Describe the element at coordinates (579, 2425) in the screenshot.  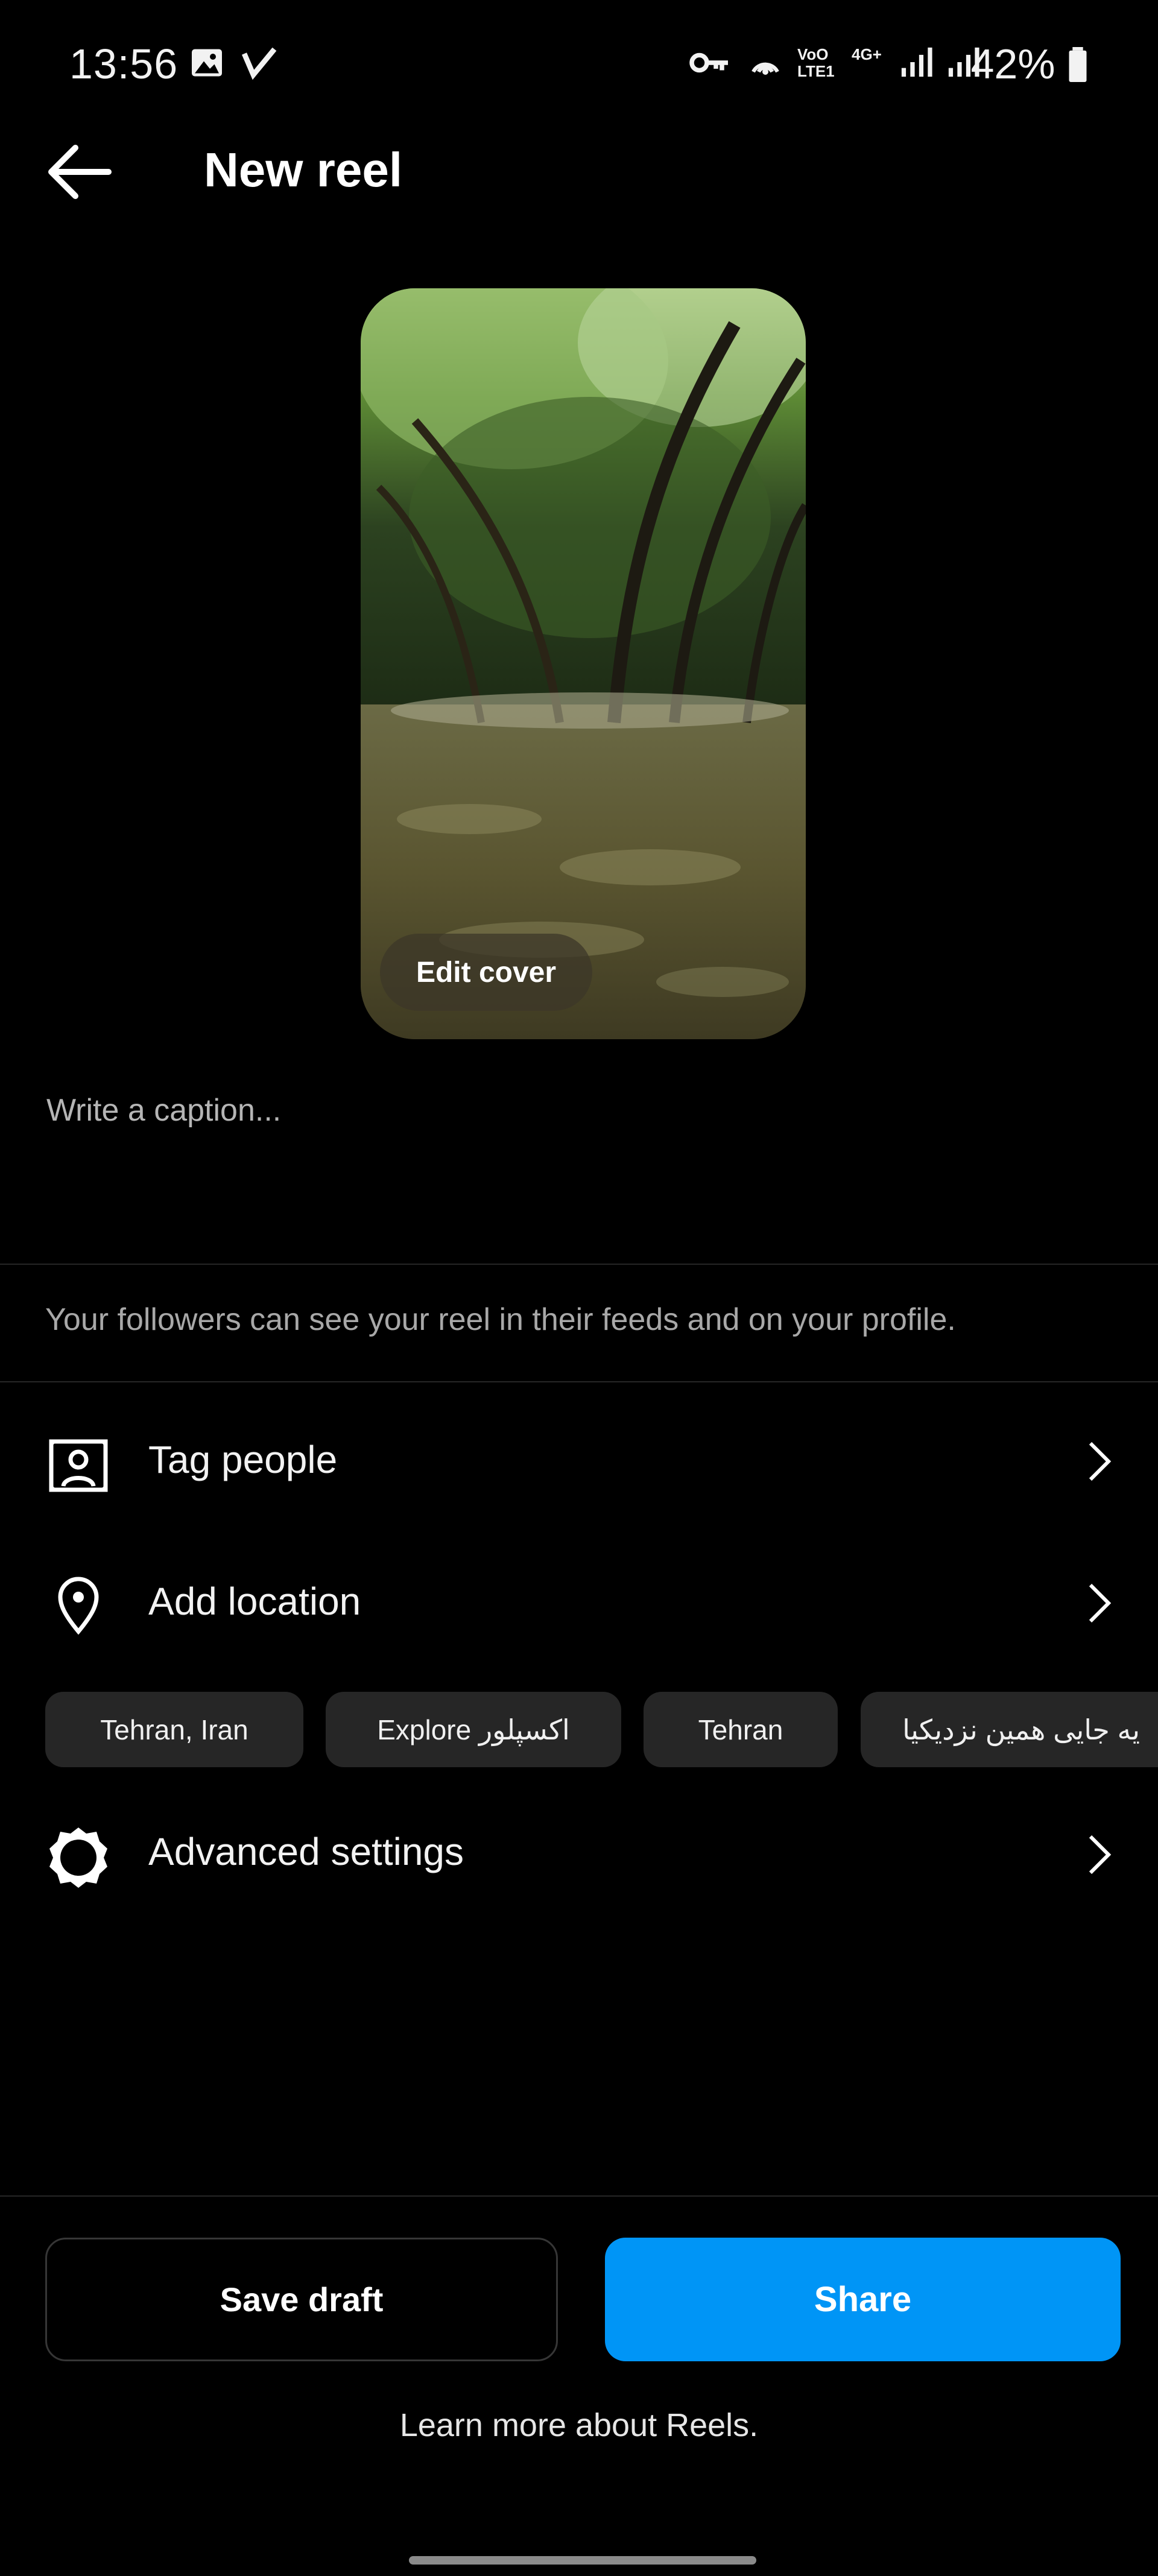
I see `learn-more-link: Learn more about Reels.` at that location.